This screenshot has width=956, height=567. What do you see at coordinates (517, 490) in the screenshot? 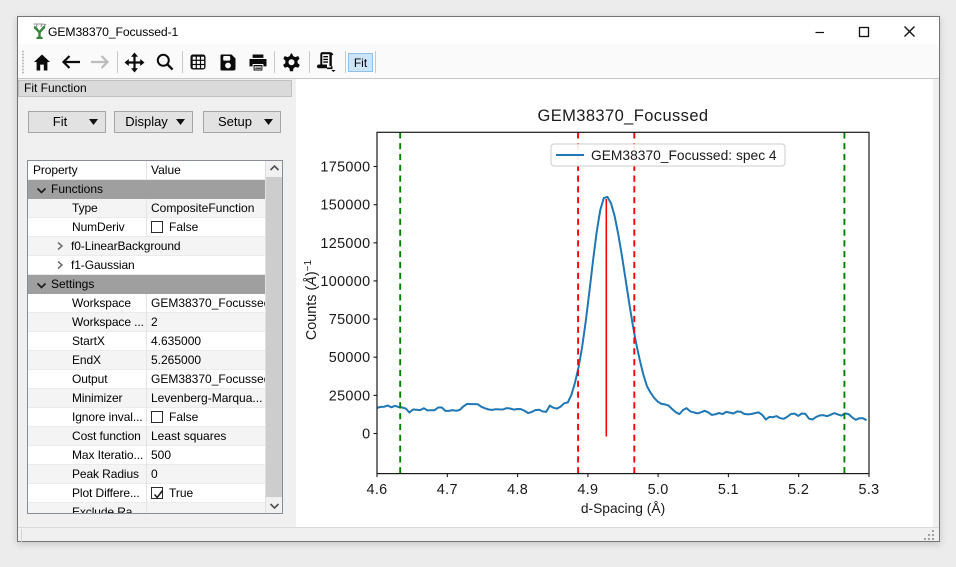
I see `svg-text: 4.8` at bounding box center [517, 490].